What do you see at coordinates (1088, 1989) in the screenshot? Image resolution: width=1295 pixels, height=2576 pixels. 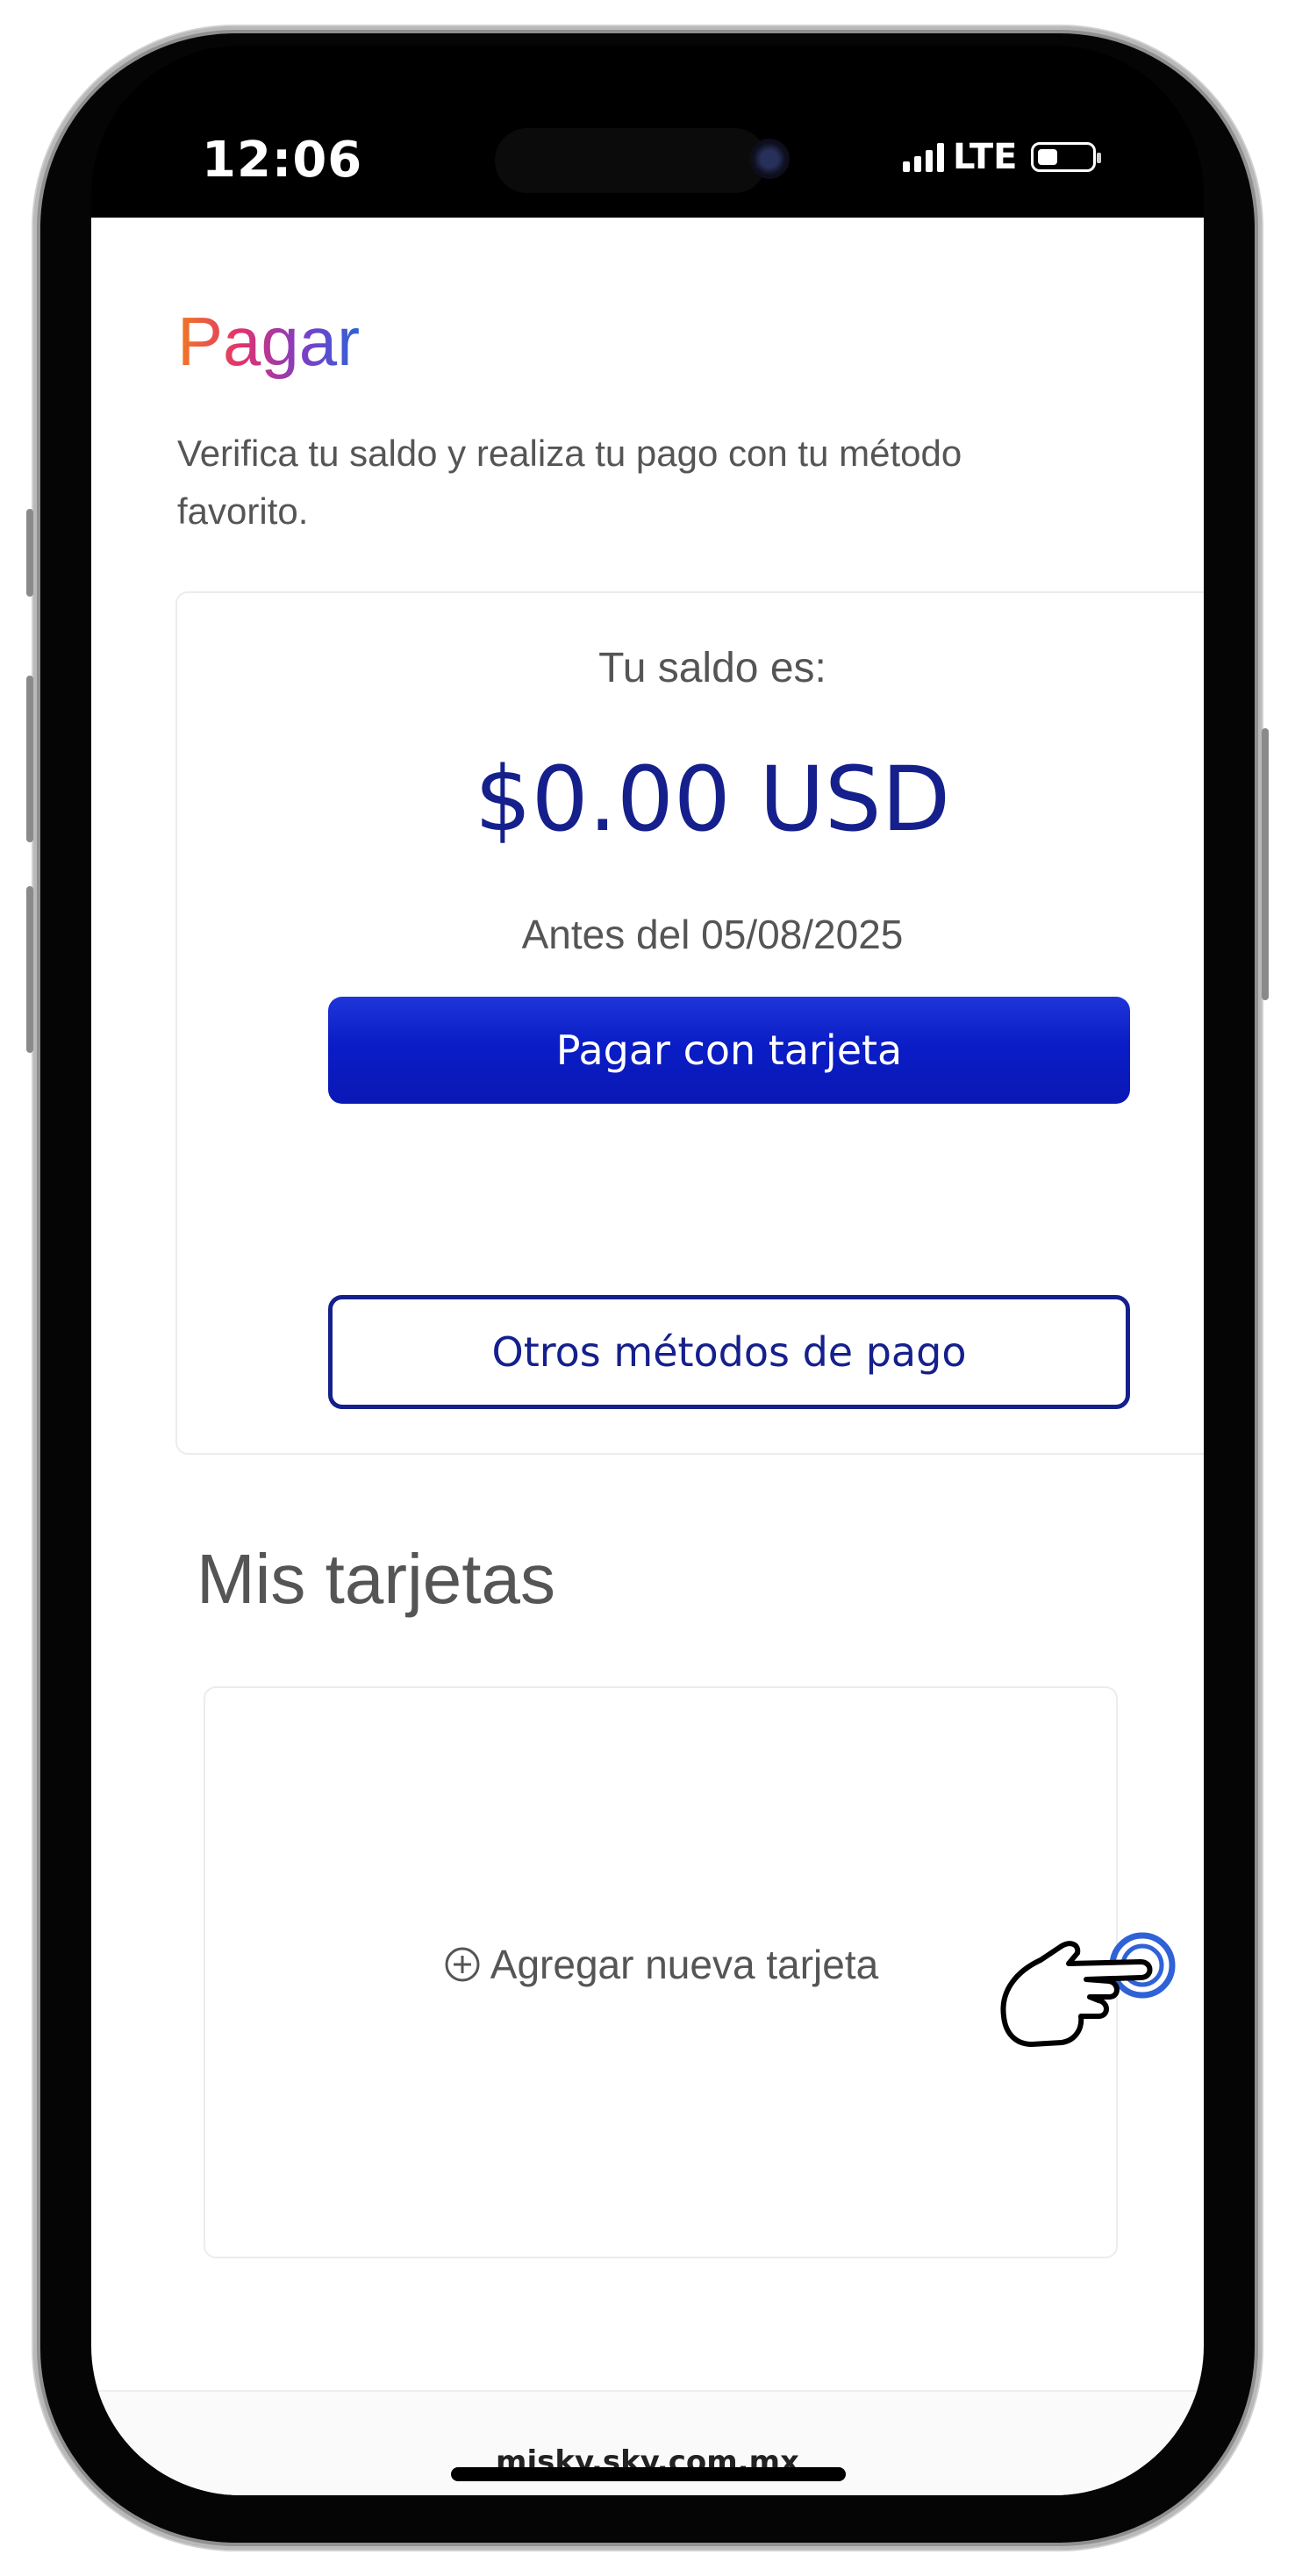 I see `hand-pointer-icon` at bounding box center [1088, 1989].